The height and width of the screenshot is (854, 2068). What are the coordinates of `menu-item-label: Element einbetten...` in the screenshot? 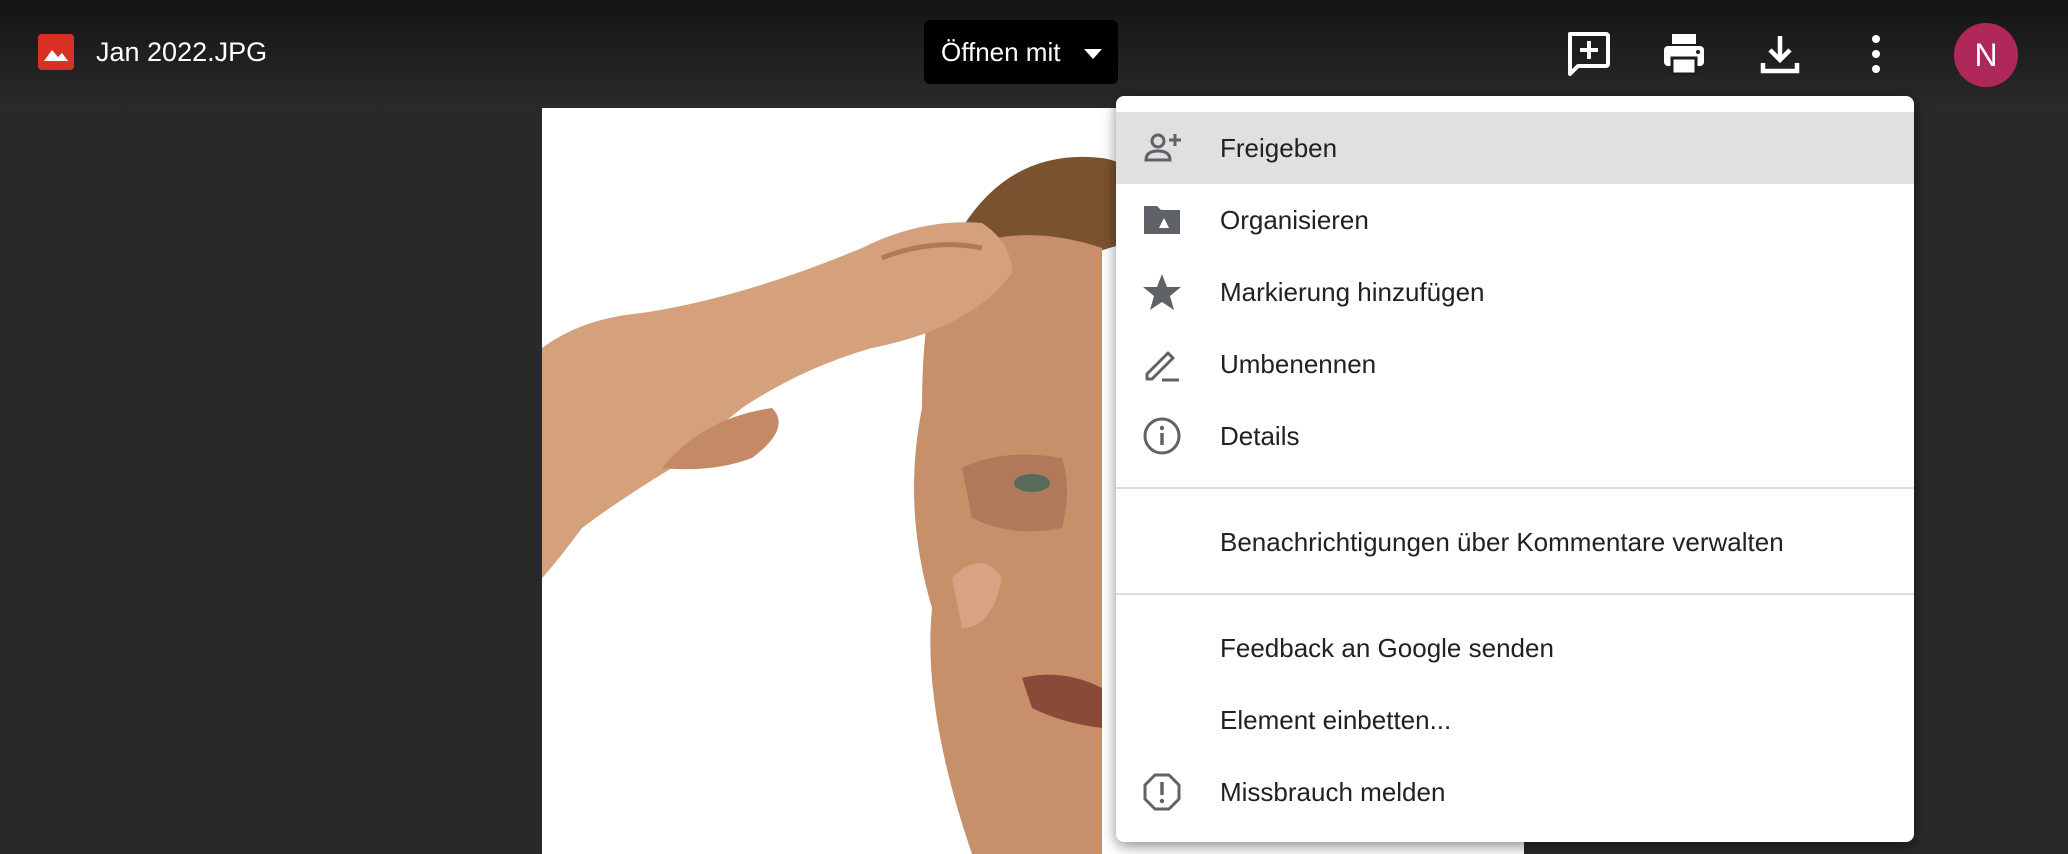 It's located at (1336, 720).